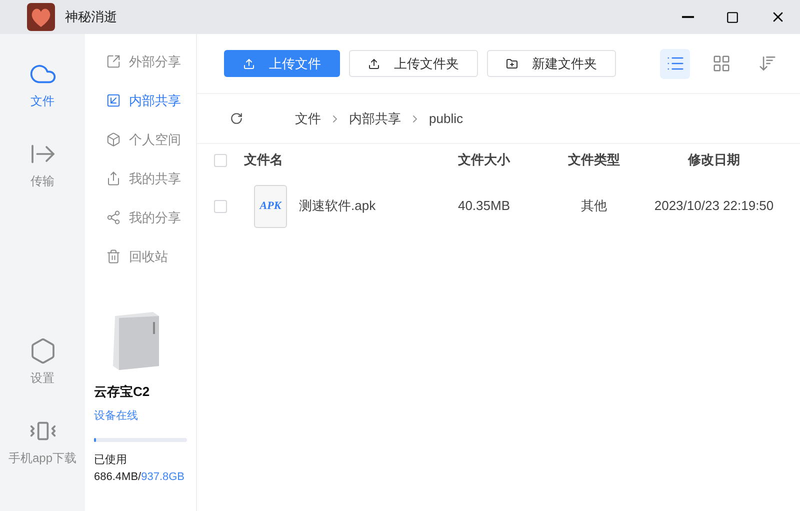  What do you see at coordinates (713, 160) in the screenshot?
I see `column-header: 修改日期` at bounding box center [713, 160].